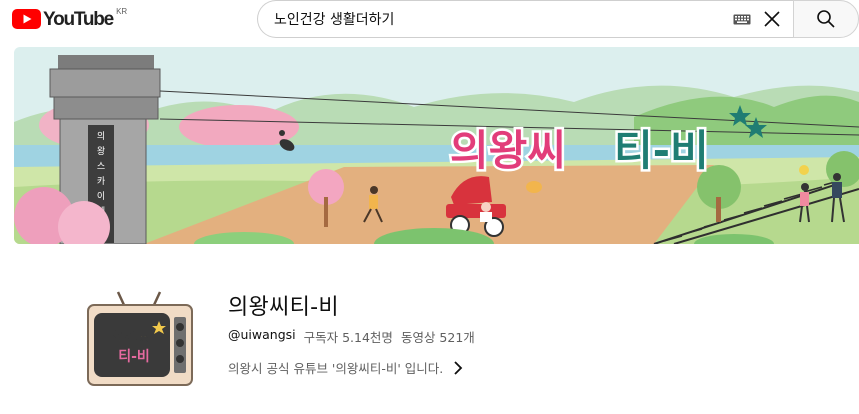 The height and width of the screenshot is (414, 859). Describe the element at coordinates (134, 357) in the screenshot. I see `avatar-text-line-2: 티-비` at that location.